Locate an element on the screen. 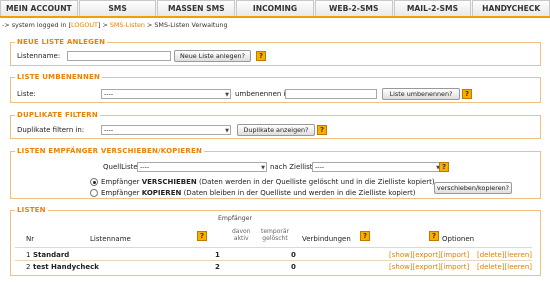  breadcrumb-current: > SMS-Listen Verwaltung is located at coordinates (186, 25).